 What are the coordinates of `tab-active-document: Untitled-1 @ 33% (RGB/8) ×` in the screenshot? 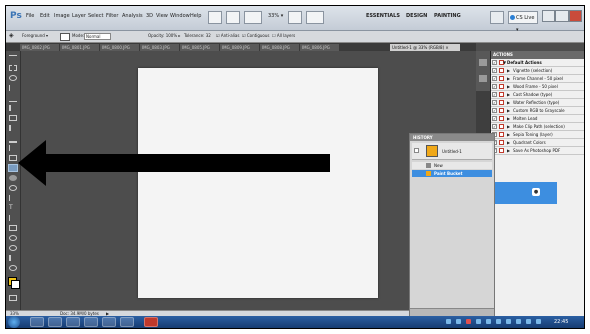 It's located at (425, 47).